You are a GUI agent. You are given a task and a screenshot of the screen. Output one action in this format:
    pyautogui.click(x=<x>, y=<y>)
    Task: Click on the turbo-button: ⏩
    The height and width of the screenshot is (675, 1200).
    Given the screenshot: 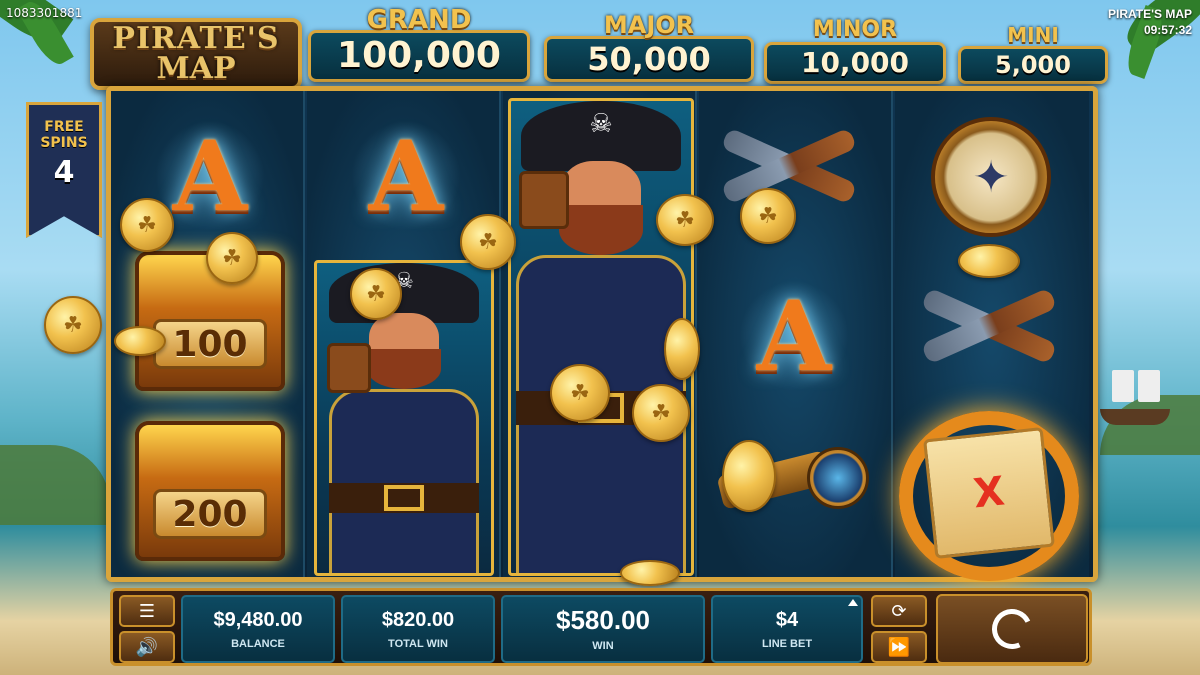 What is the action you would take?
    pyautogui.click(x=899, y=647)
    